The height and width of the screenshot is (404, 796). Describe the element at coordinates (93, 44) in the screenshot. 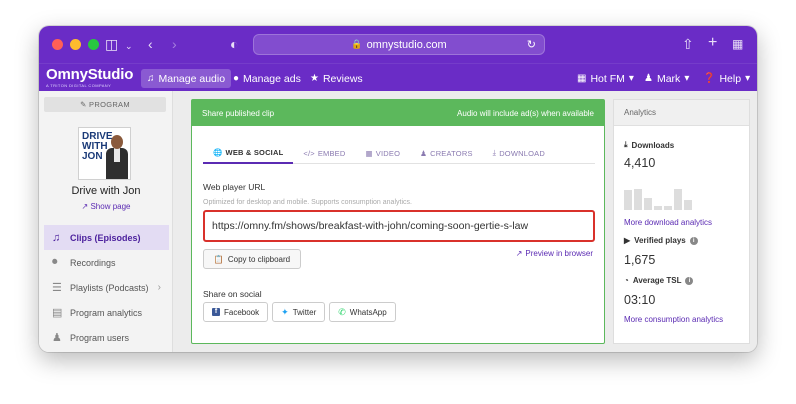

I see `zoom-window-button` at that location.